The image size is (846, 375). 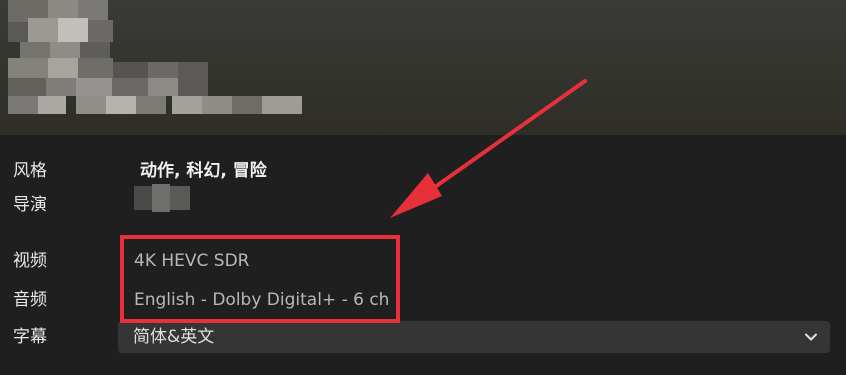 What do you see at coordinates (160, 65) in the screenshot?
I see `censored-title-mosaic` at bounding box center [160, 65].